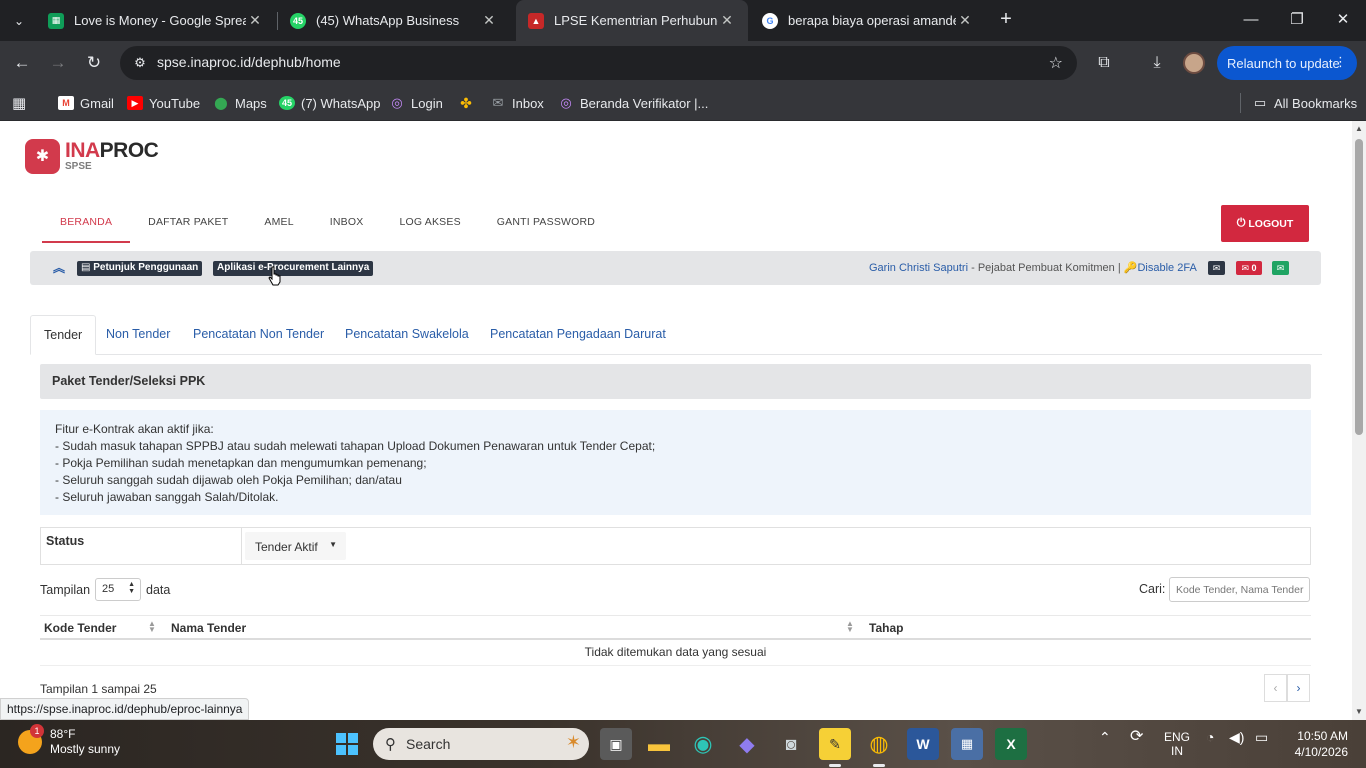 The height and width of the screenshot is (768, 1366). I want to click on bookmark-inbox: ✉ Inbox, so click(517, 103).